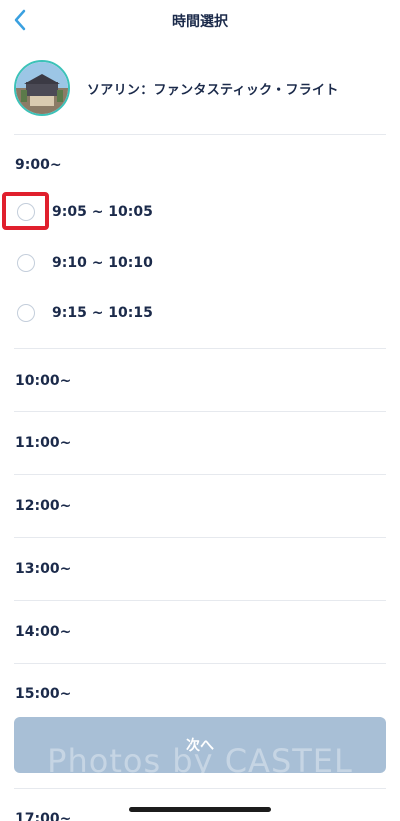 The image size is (400, 821). I want to click on attraction-image, so click(42, 88).